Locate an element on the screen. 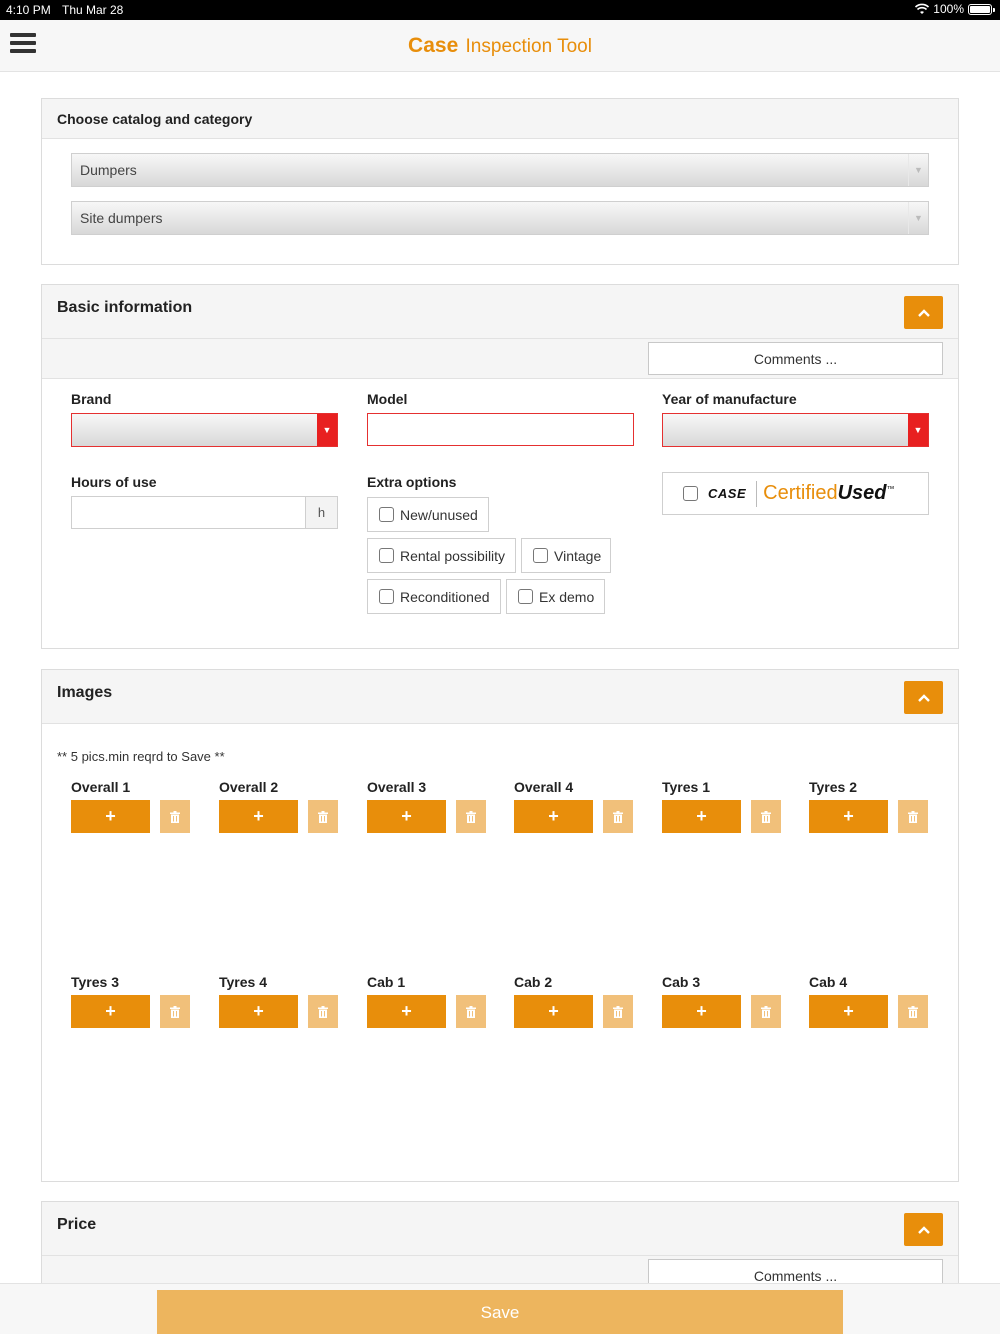  add-image-button-tyres-3: + is located at coordinates (110, 1011).